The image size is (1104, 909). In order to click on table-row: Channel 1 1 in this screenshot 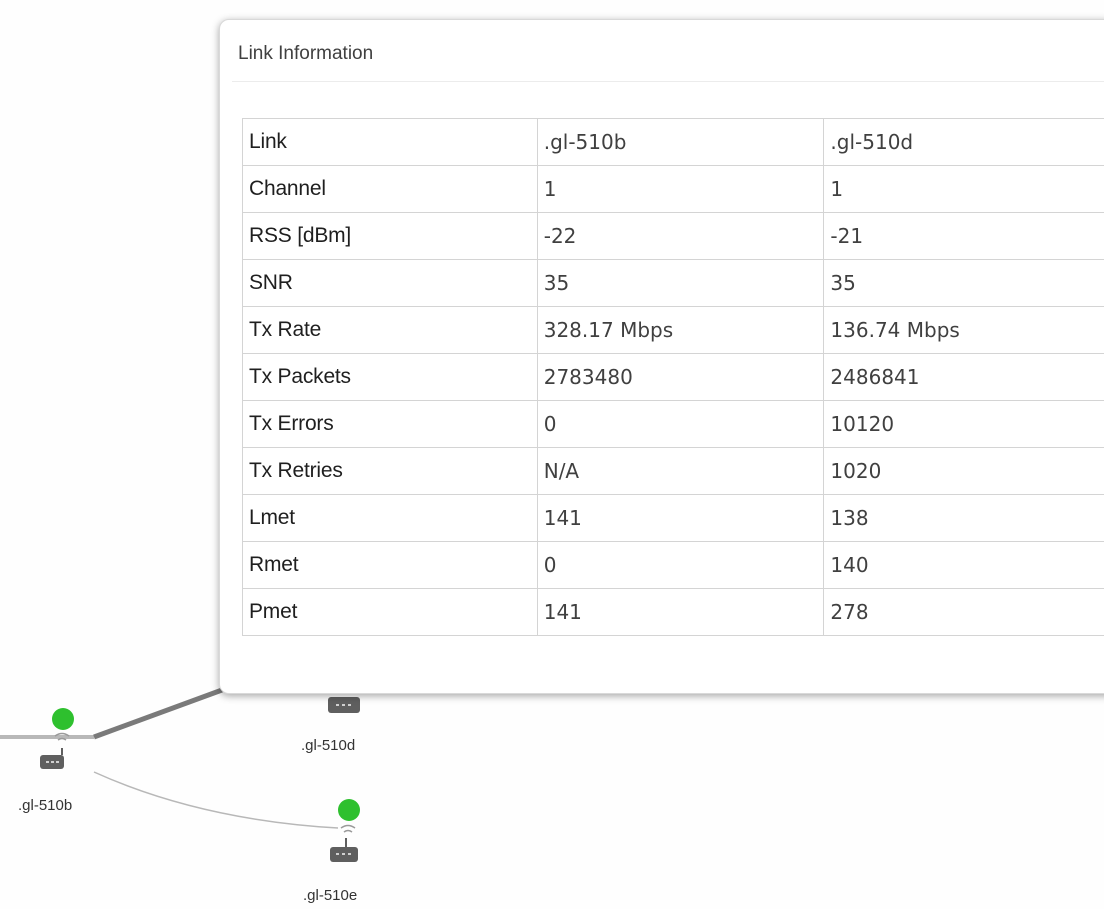, I will do `click(673, 189)`.